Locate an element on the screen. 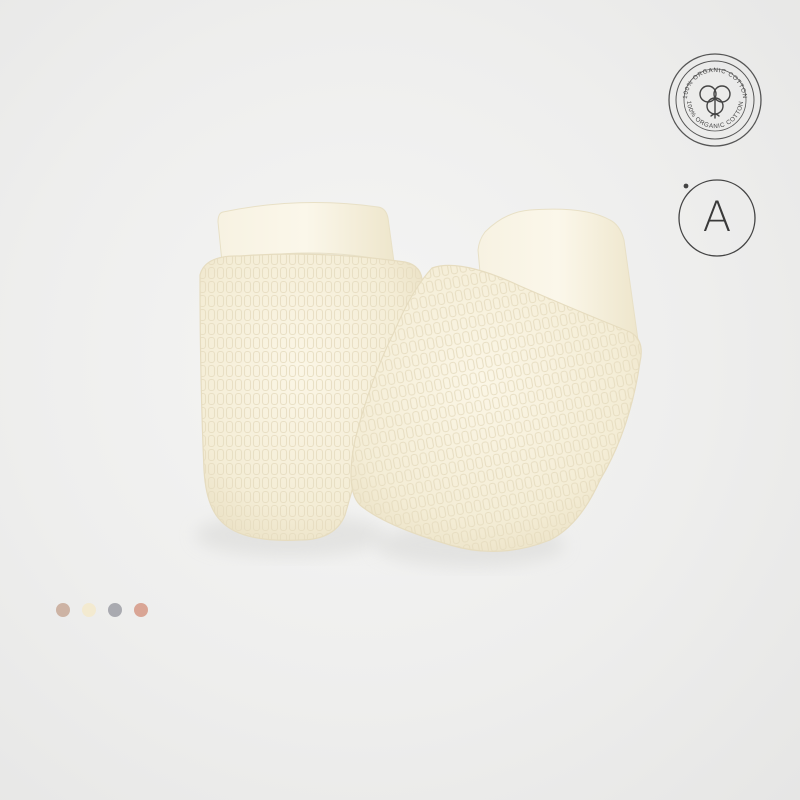 The width and height of the screenshot is (800, 800). svg-text: 100% ORGANIC COTTON is located at coordinates (715, 83).